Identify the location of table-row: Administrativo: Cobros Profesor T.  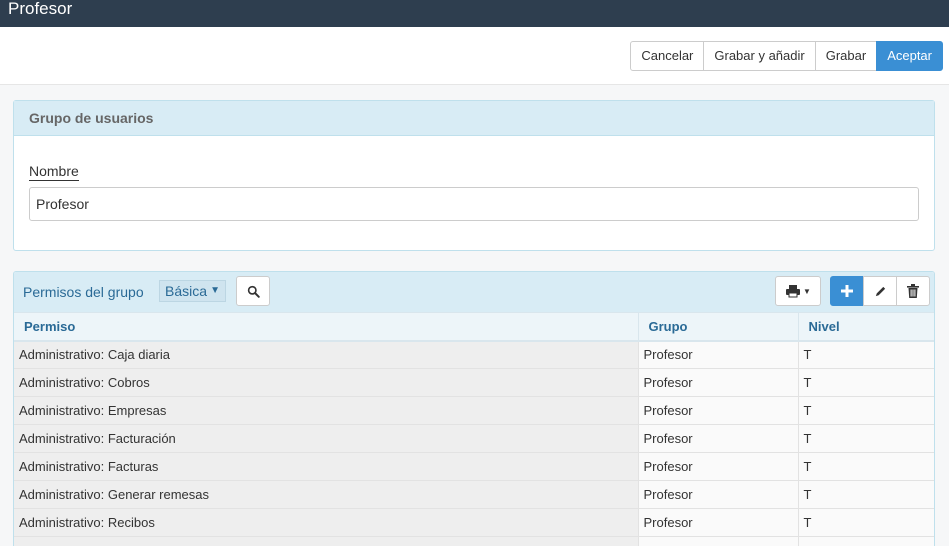
(474, 382).